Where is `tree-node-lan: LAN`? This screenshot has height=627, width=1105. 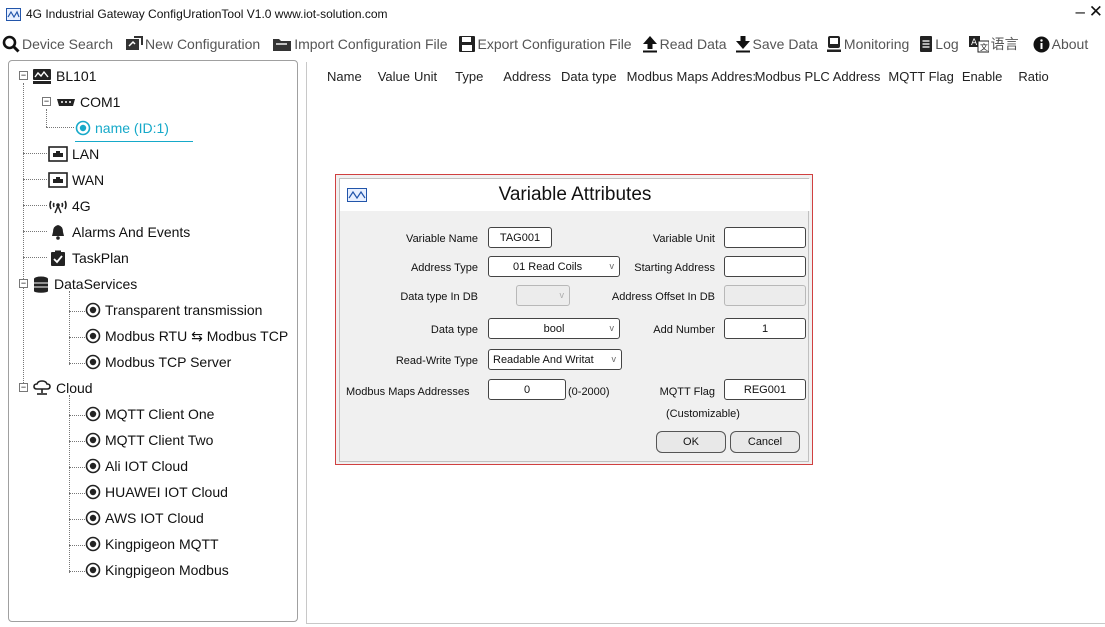
tree-node-lan: LAN is located at coordinates (73, 154).